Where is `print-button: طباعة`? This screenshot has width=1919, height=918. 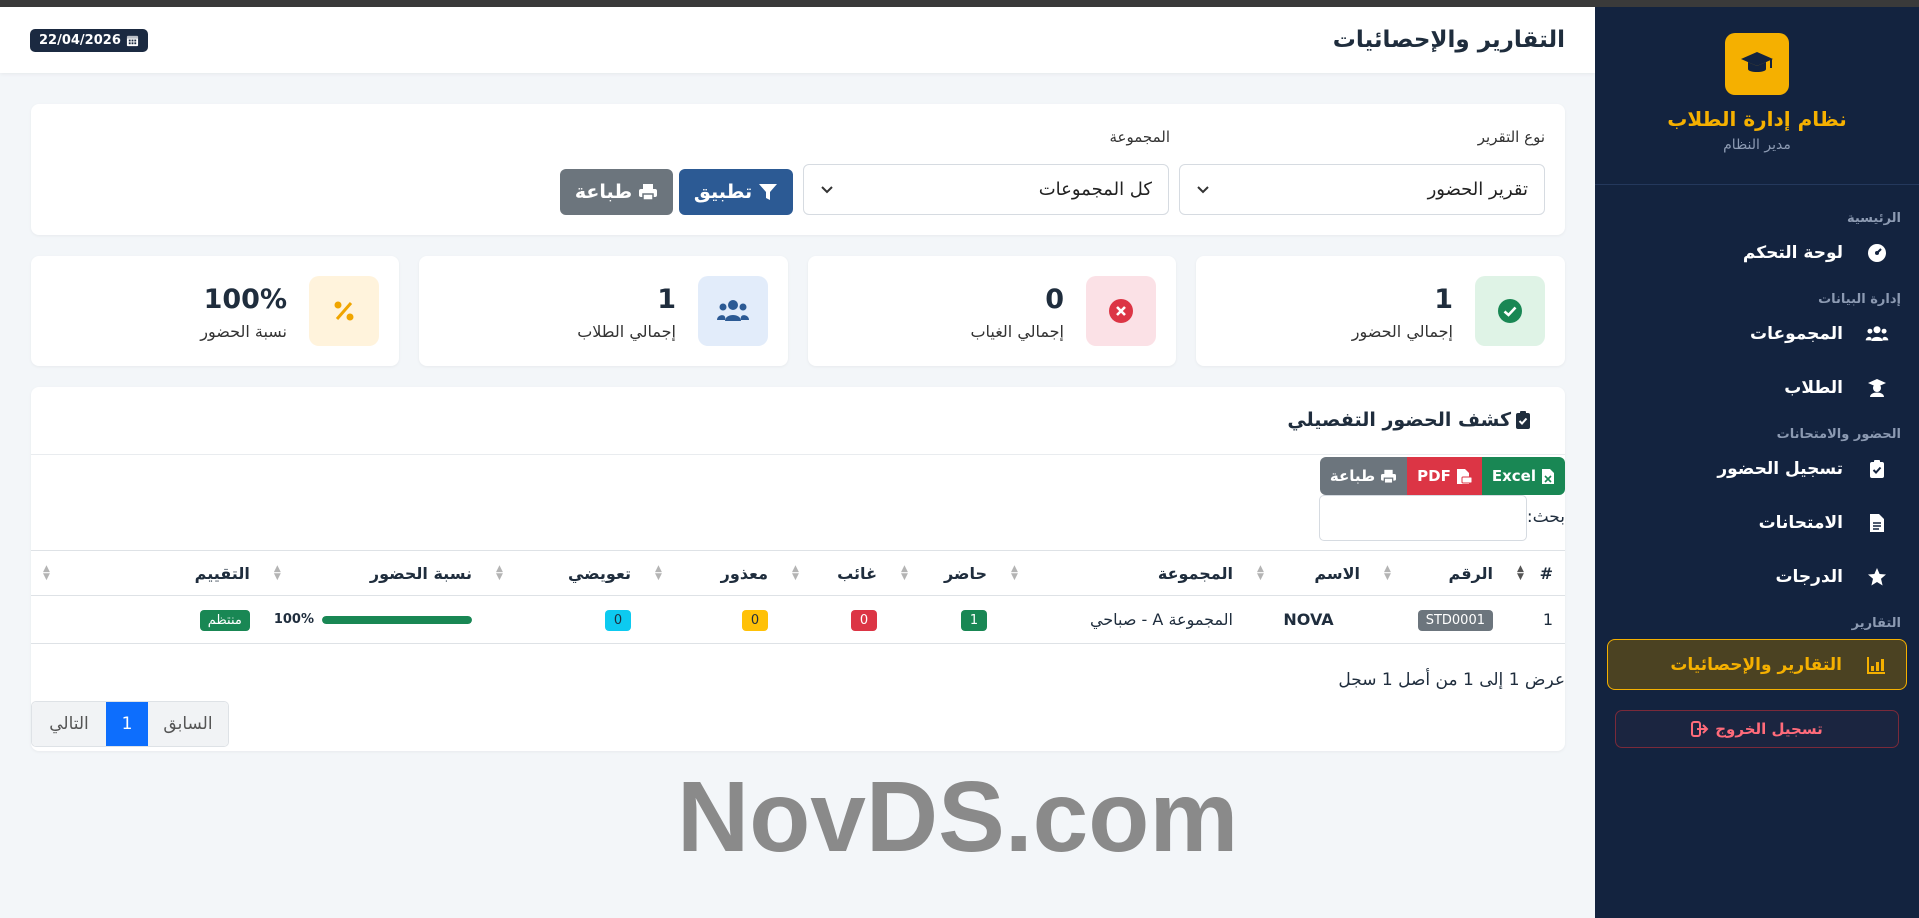 print-button: طباعة is located at coordinates (616, 192).